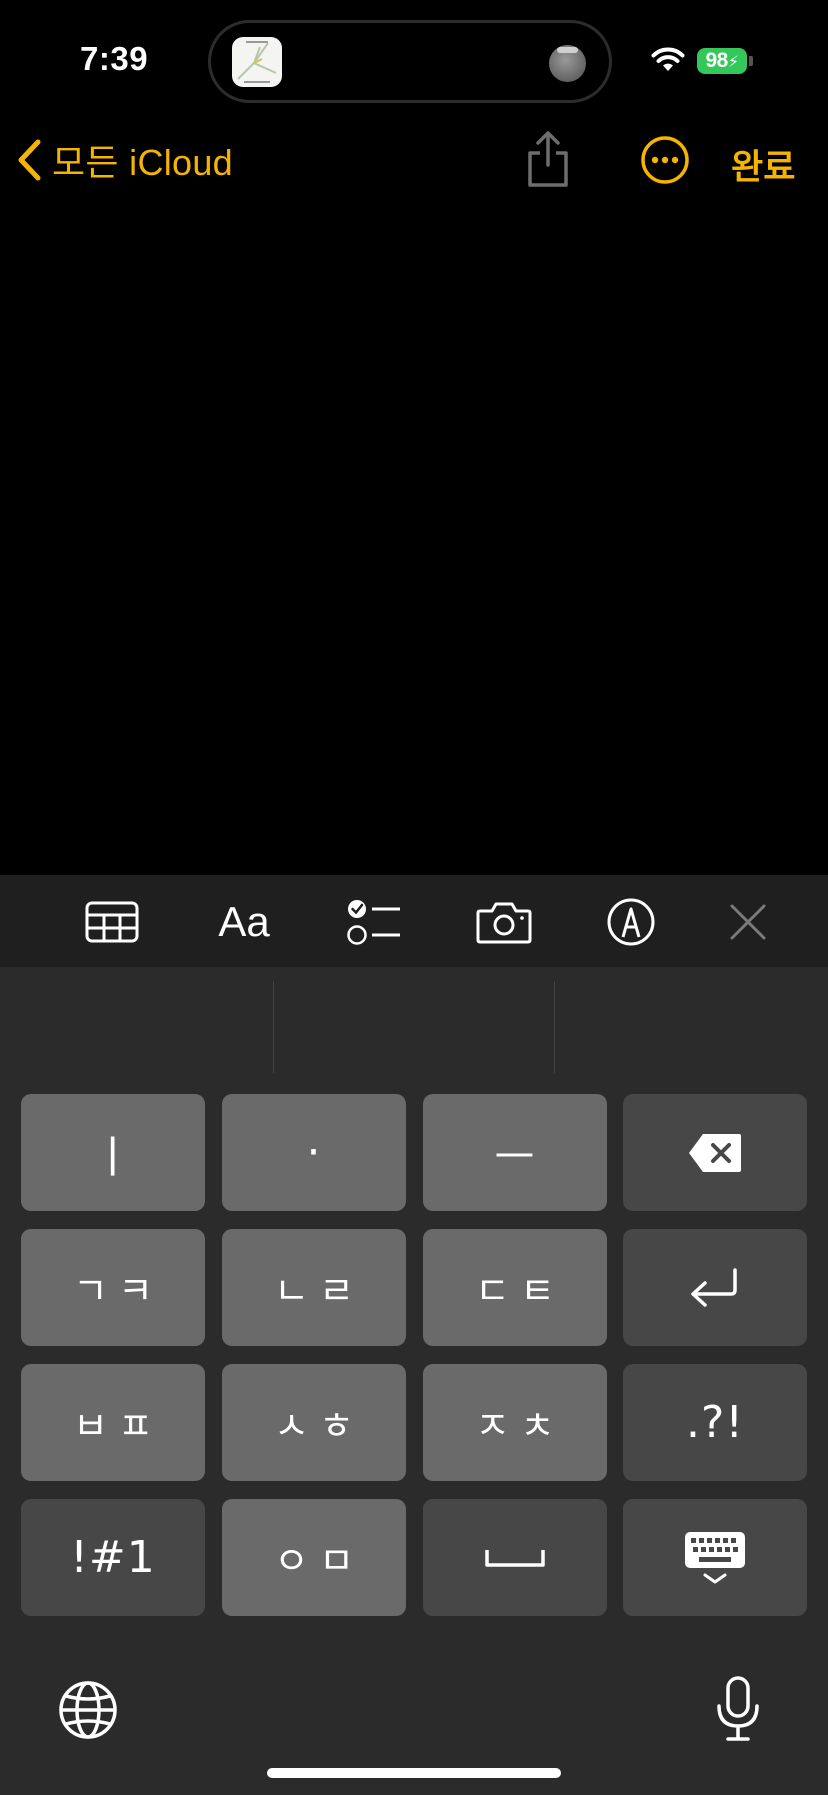 The width and height of the screenshot is (828, 1795). I want to click on keyboard-hide-icon, so click(715, 1557).